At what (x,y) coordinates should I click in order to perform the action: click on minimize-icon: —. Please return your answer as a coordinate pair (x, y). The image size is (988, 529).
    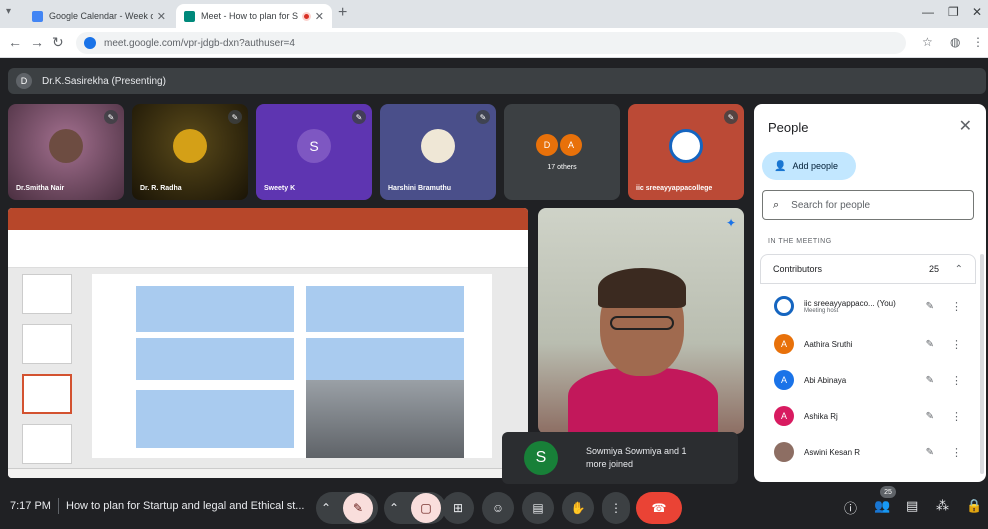
    Looking at the image, I should click on (928, 12).